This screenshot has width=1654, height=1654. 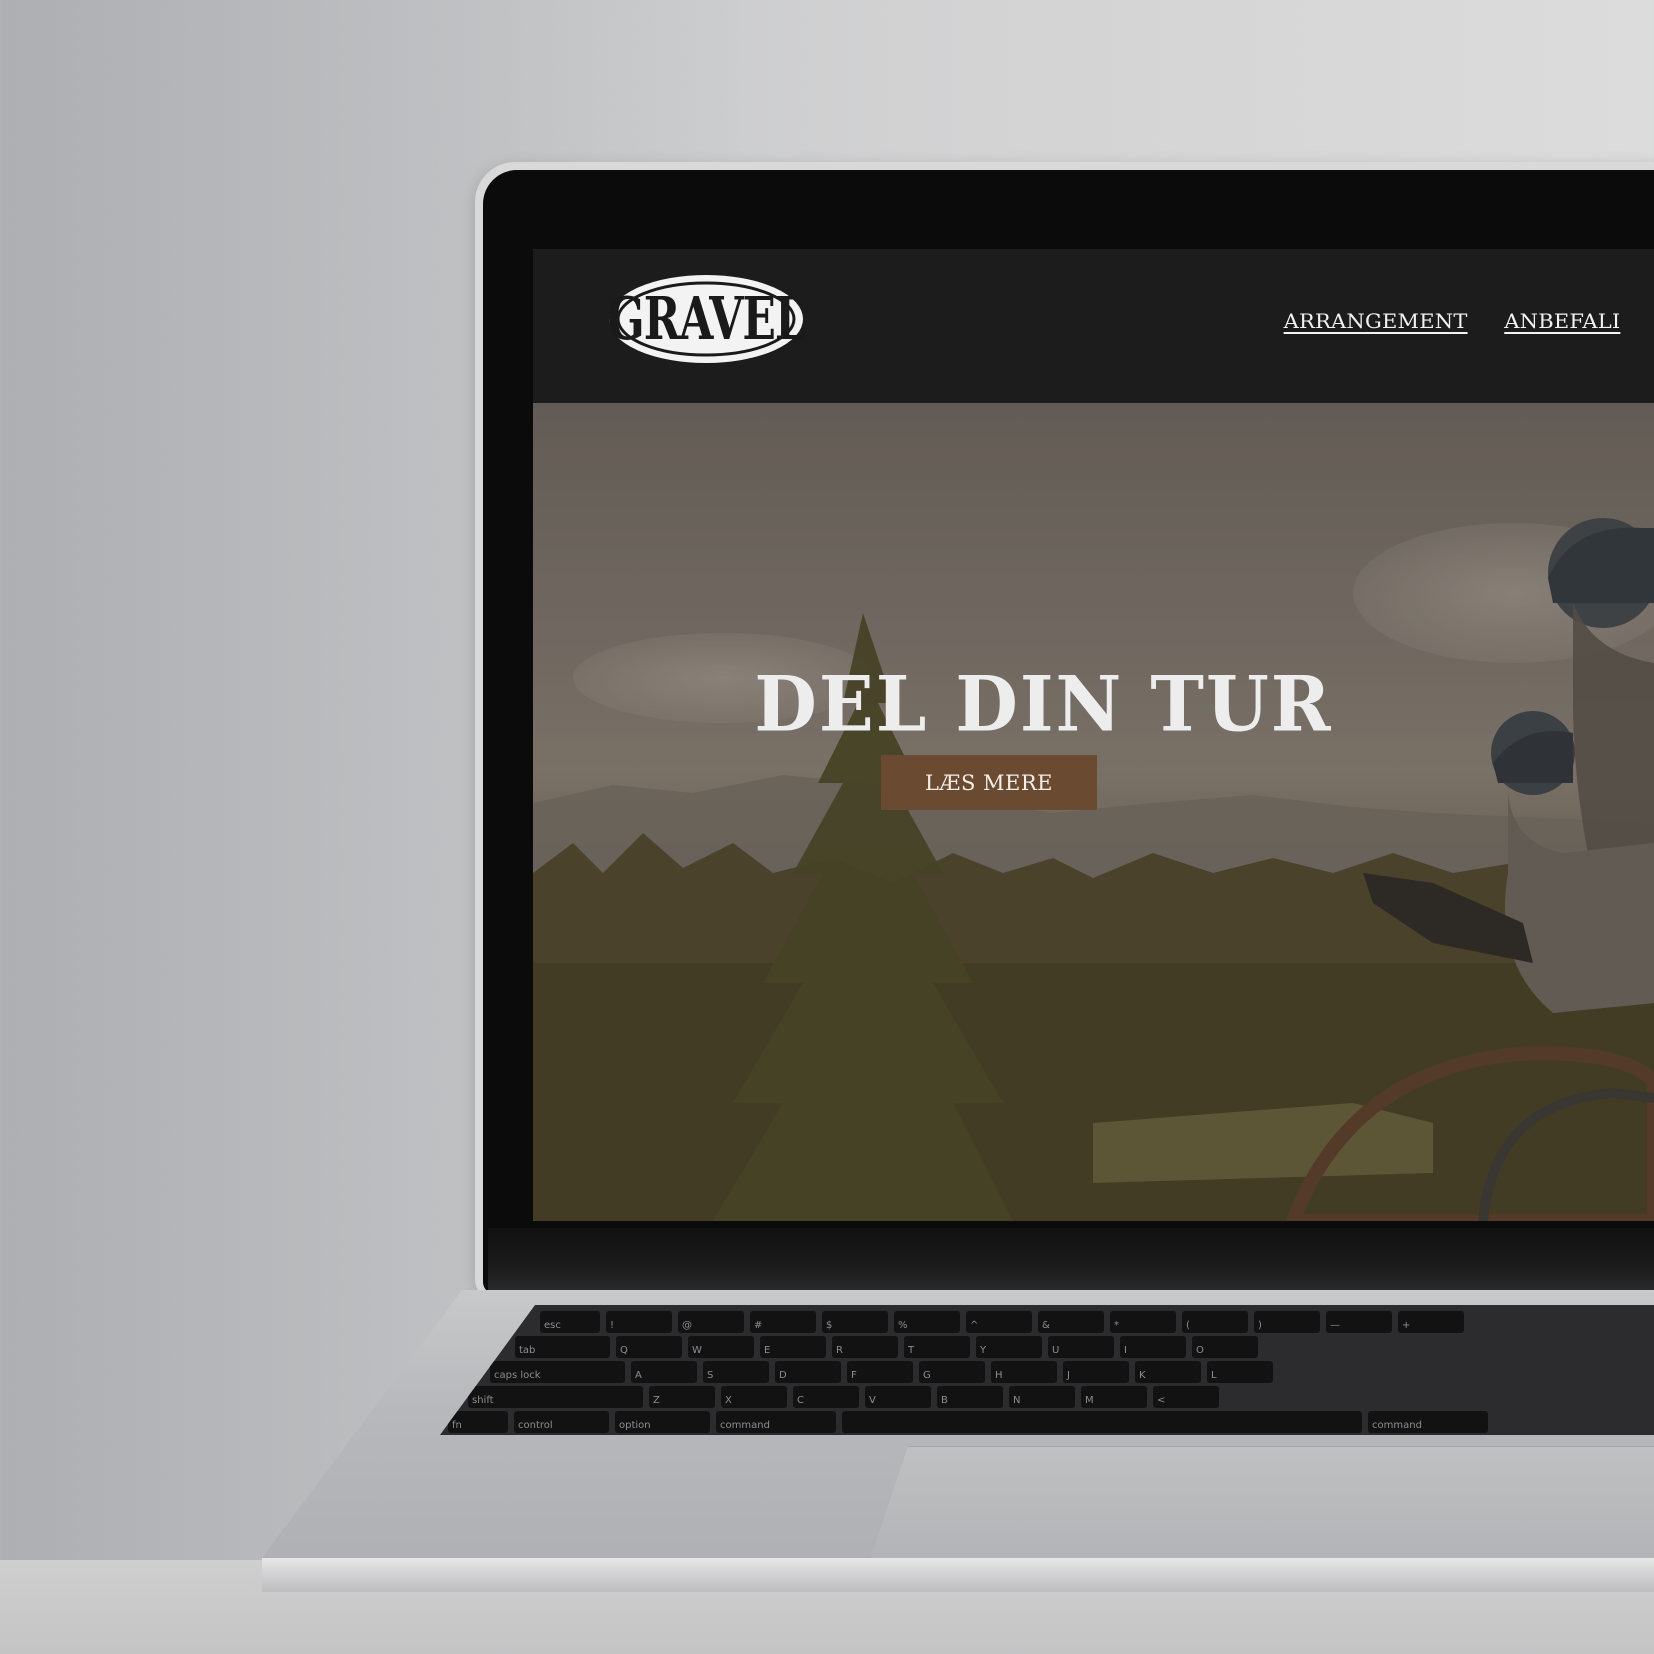 I want to click on key: option, so click(x=662, y=1422).